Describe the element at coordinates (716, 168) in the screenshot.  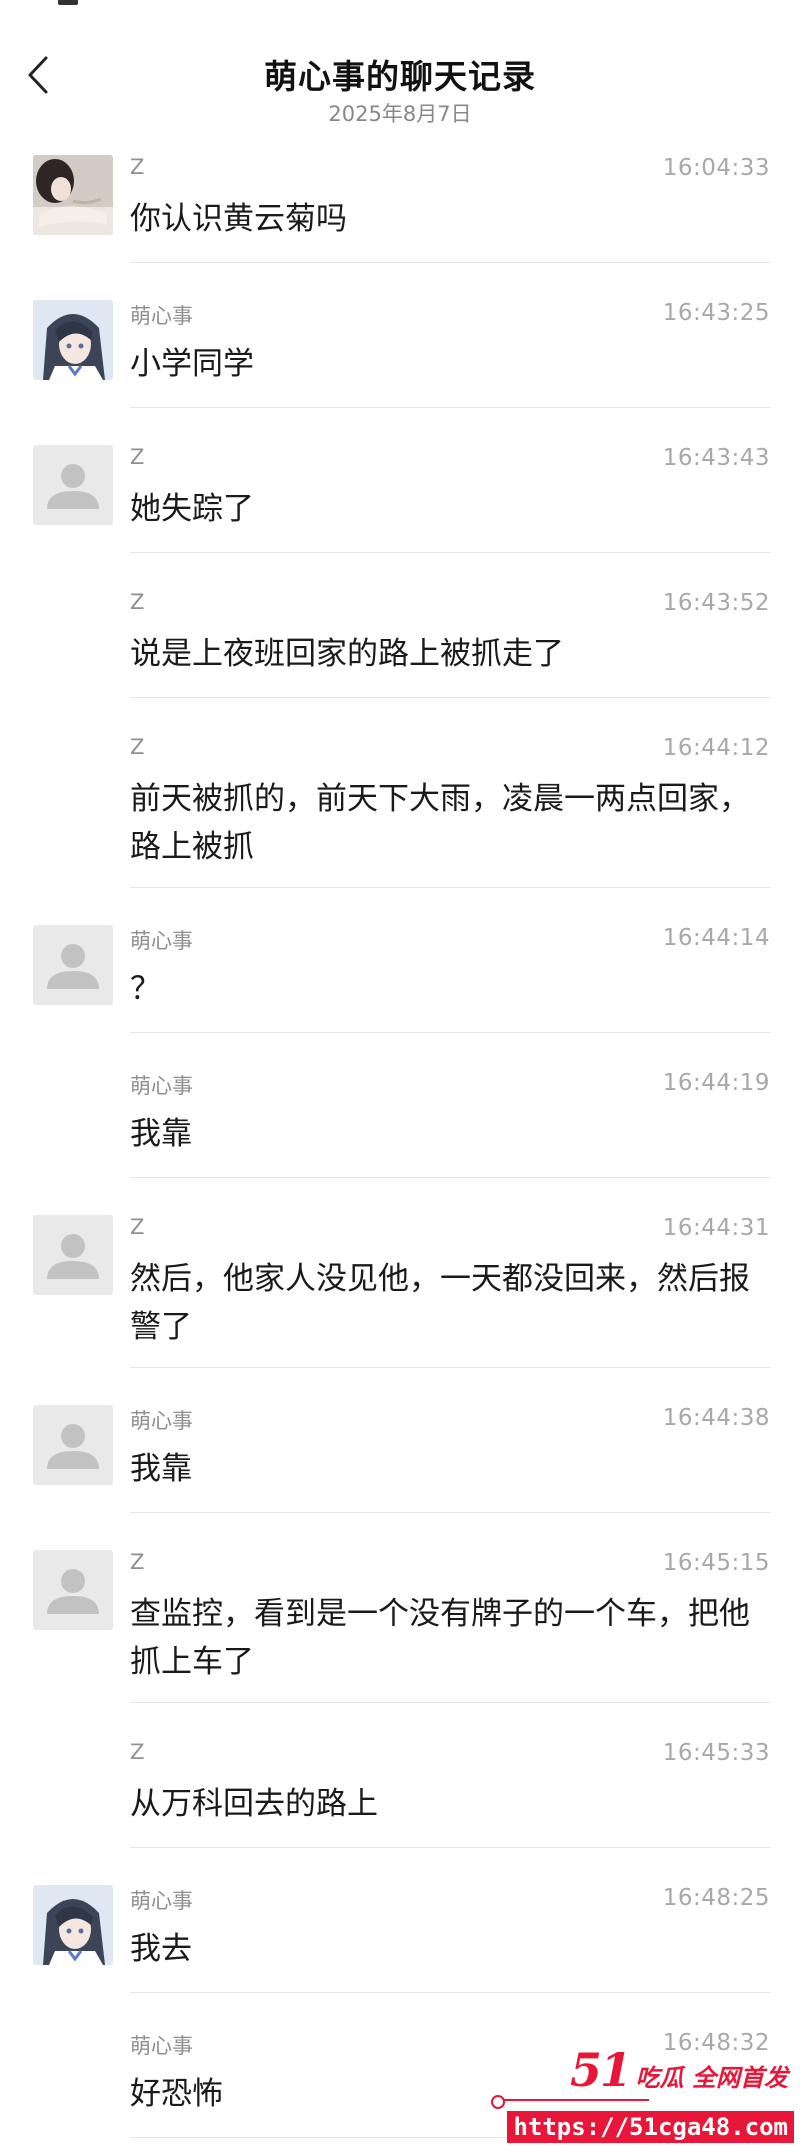
I see `message-time: 16:04:33` at that location.